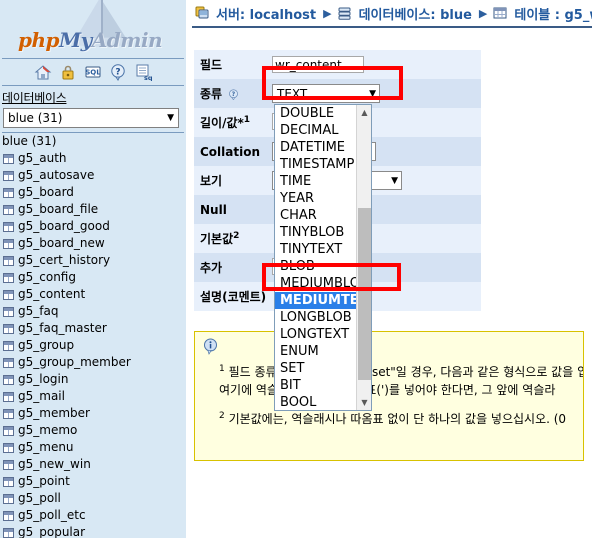 The height and width of the screenshot is (538, 592). What do you see at coordinates (364, 294) in the screenshot?
I see `scrollbar-thumb` at bounding box center [364, 294].